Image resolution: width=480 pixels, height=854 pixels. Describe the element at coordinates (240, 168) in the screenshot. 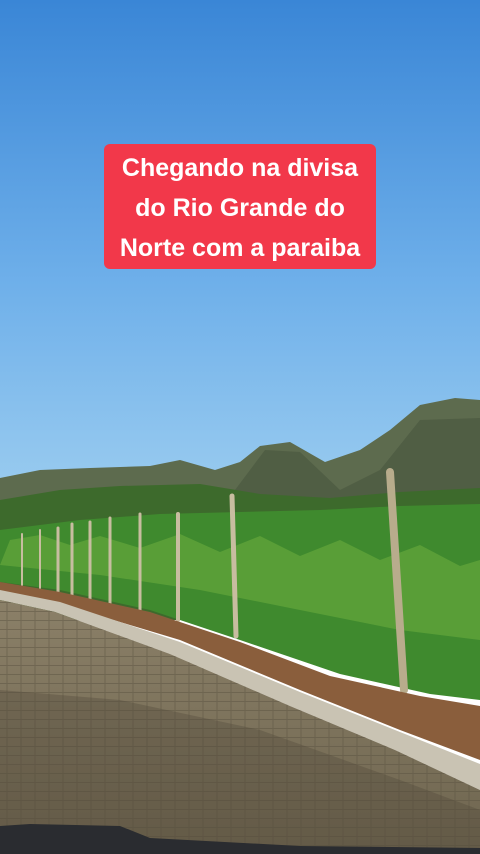

I see `caption-line-1: Chegando na divisa` at that location.